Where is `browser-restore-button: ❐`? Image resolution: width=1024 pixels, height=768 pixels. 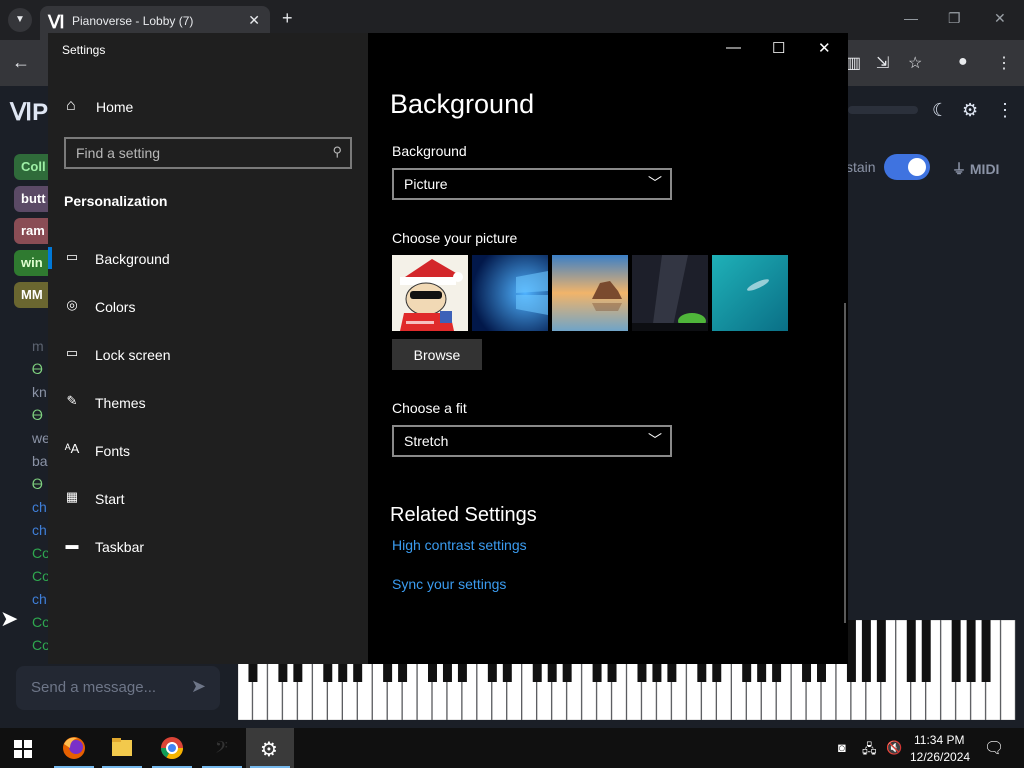 browser-restore-button: ❐ is located at coordinates (954, 18).